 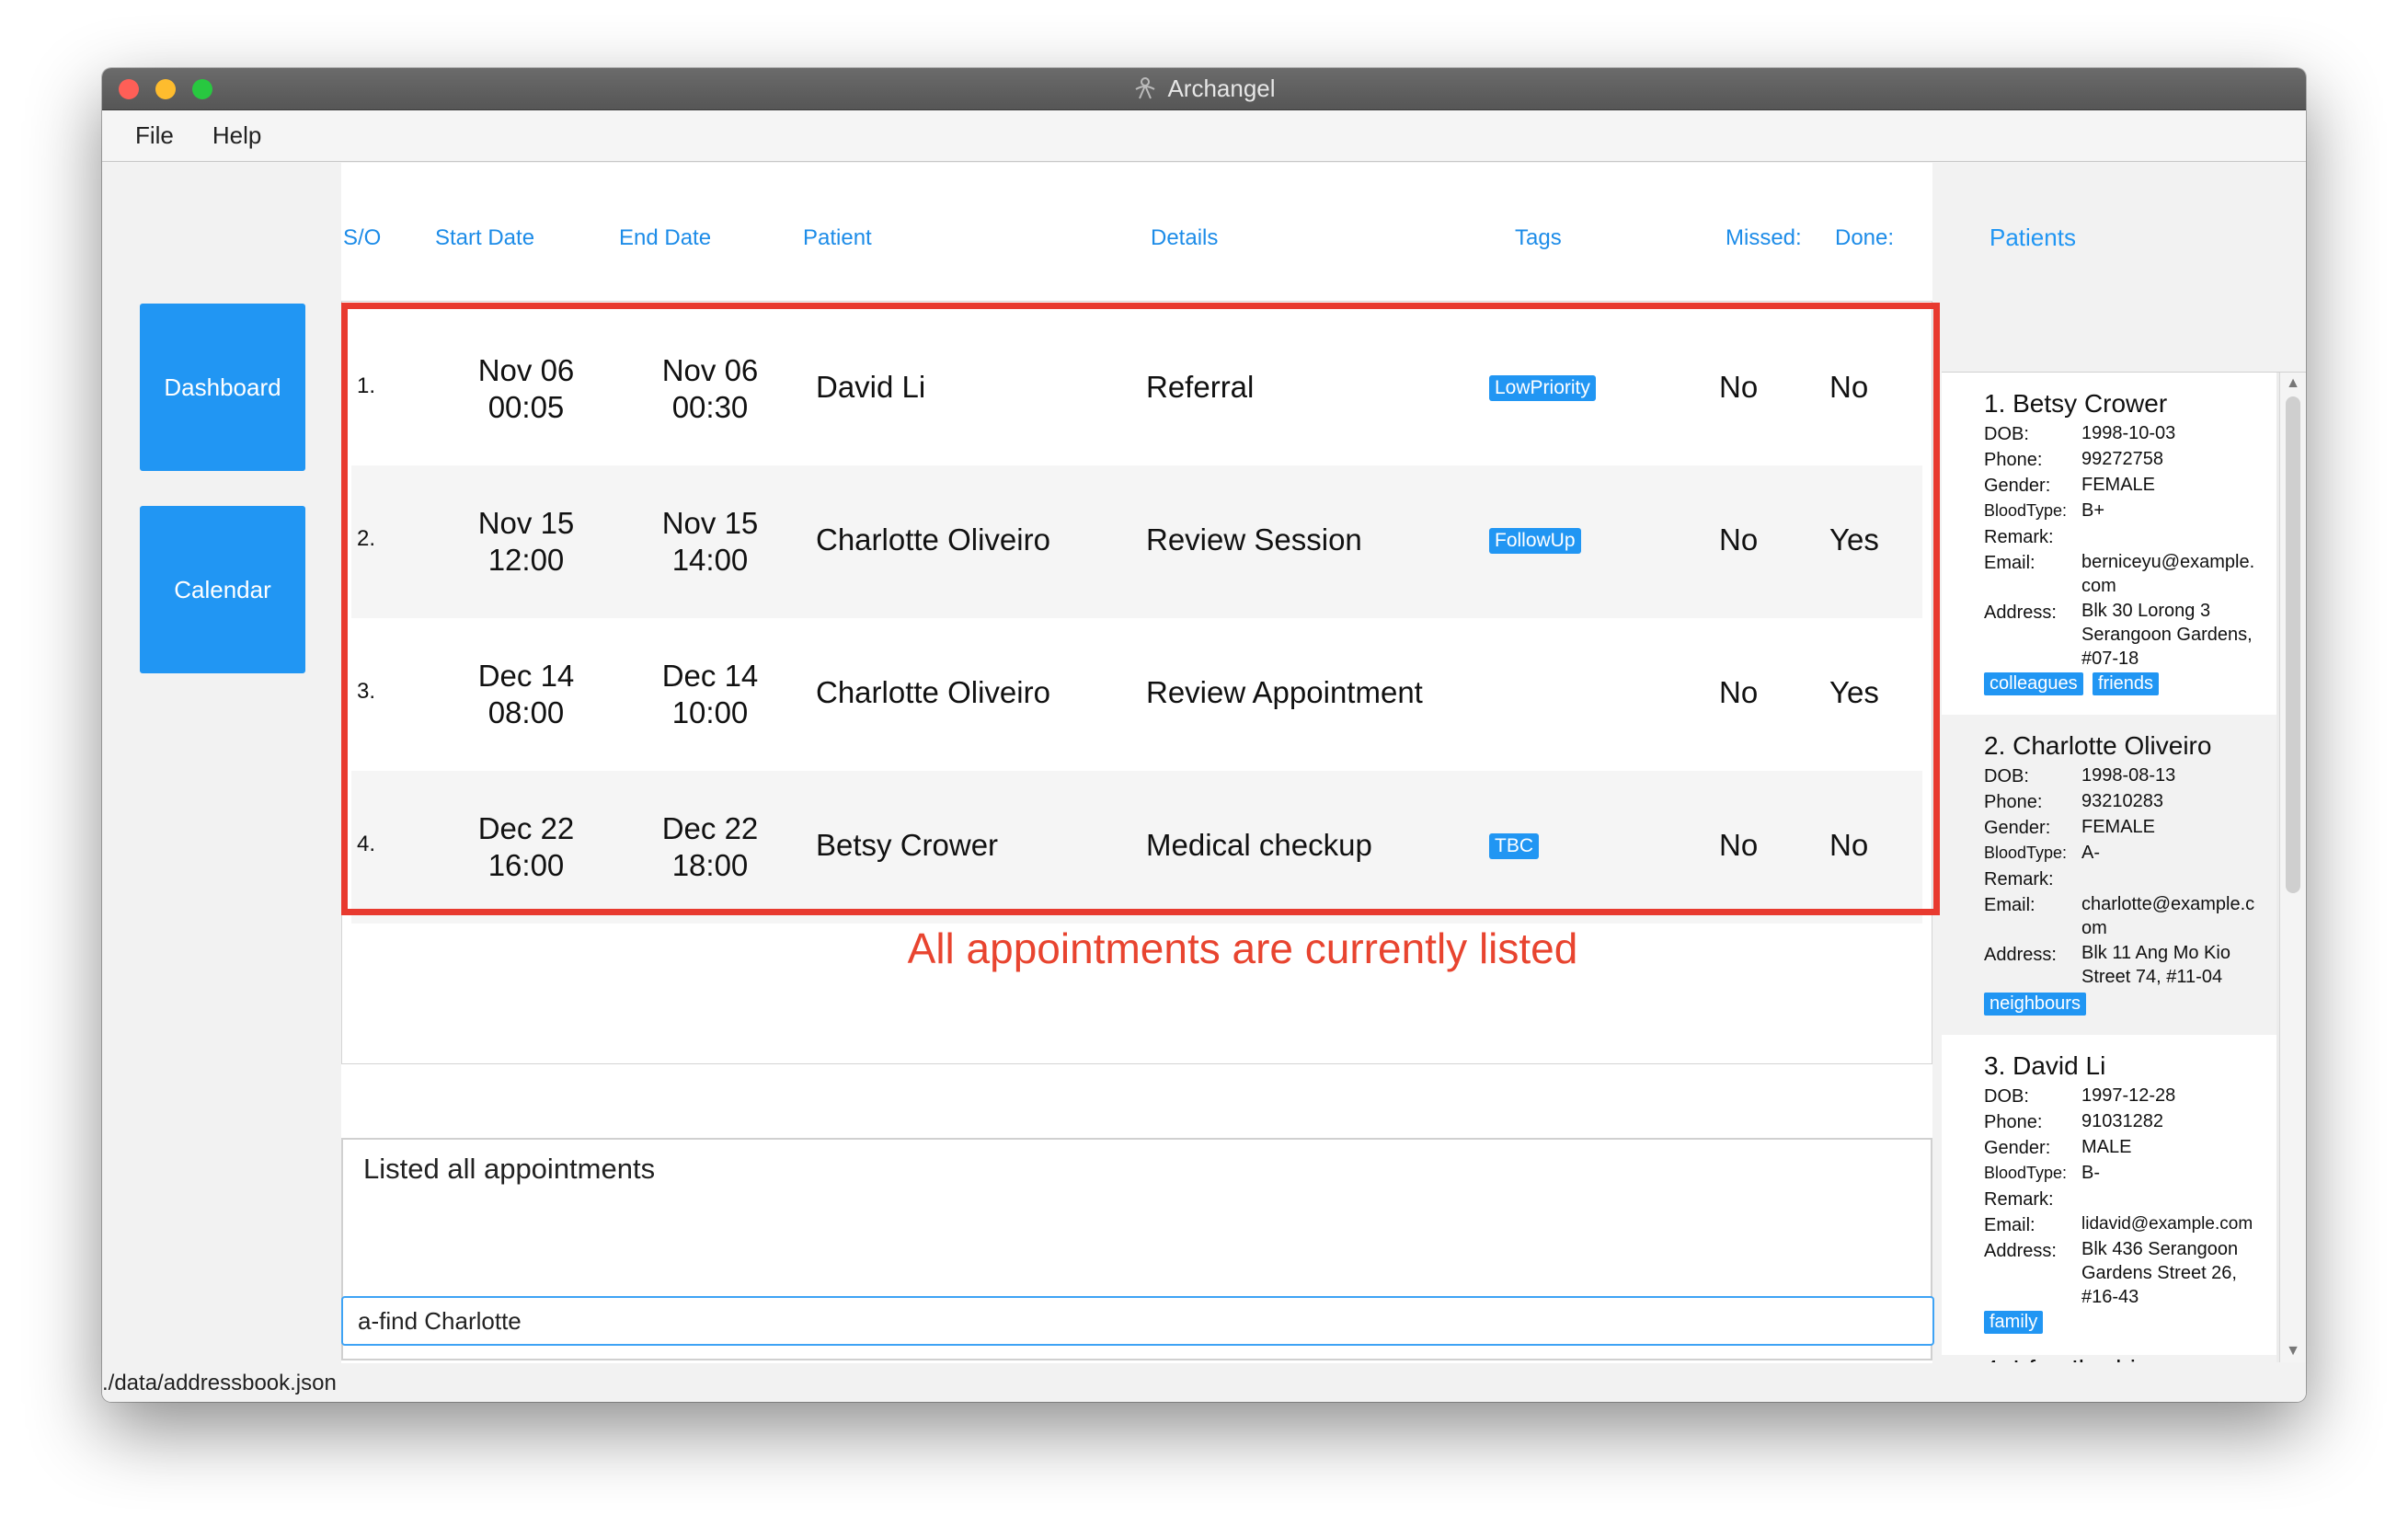 What do you see at coordinates (366, 538) in the screenshot?
I see `row-index: 2.` at bounding box center [366, 538].